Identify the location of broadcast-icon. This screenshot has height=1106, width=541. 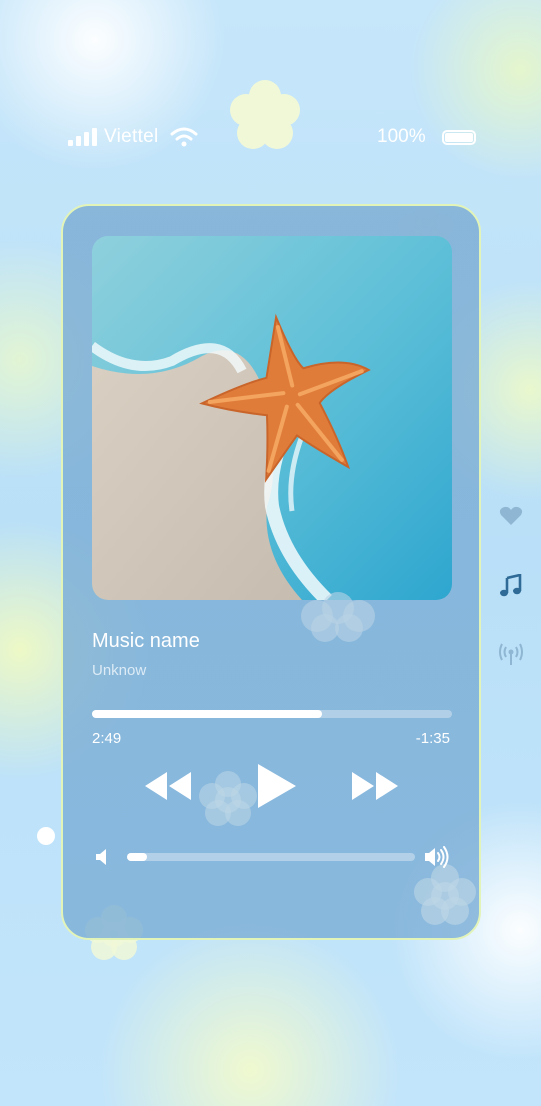
(511, 654).